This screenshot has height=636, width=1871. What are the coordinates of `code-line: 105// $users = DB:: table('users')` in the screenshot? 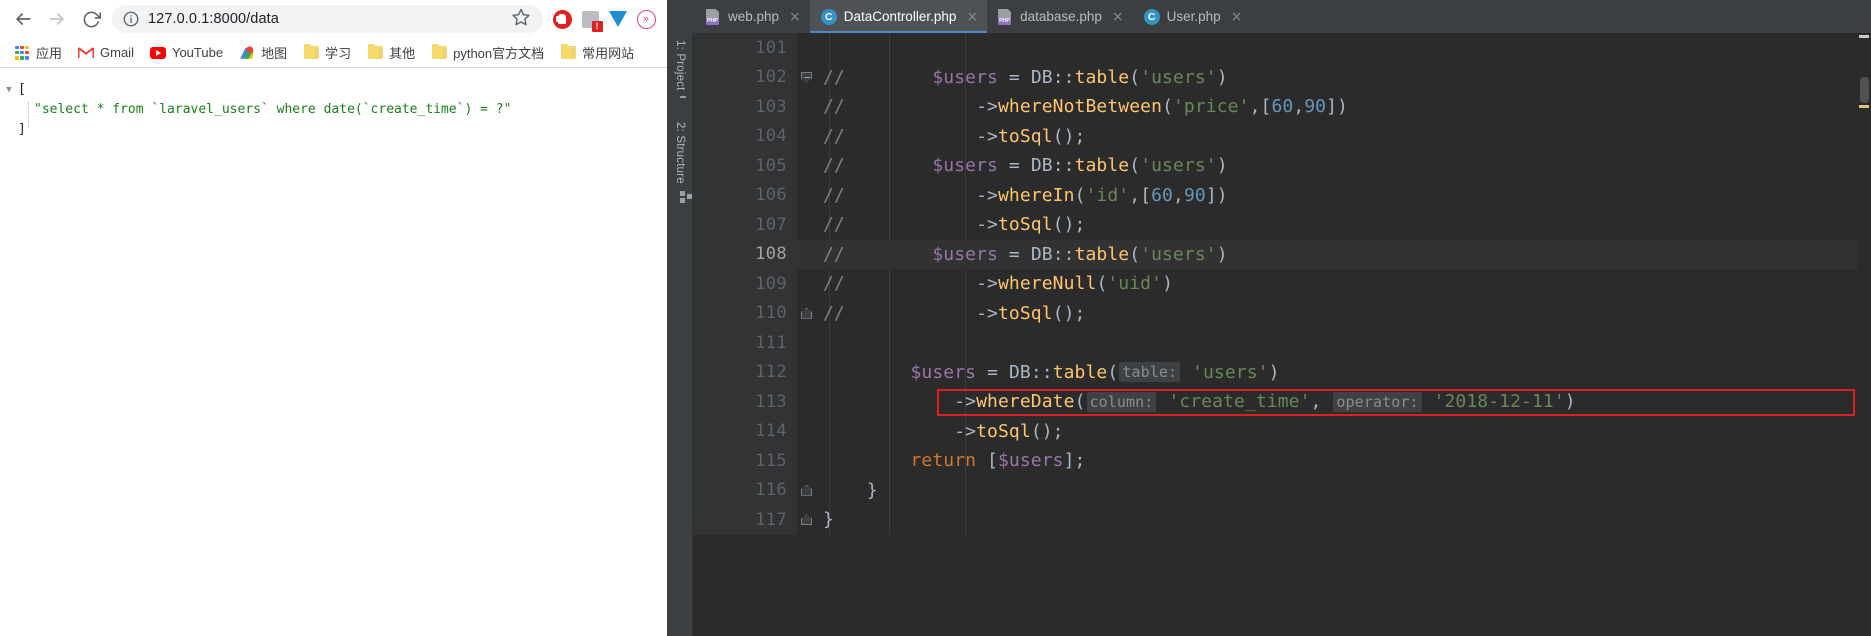 It's located at (1275, 166).